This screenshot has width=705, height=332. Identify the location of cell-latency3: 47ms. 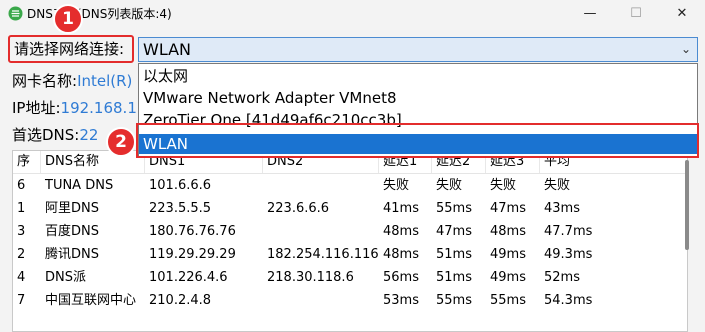
(508, 208).